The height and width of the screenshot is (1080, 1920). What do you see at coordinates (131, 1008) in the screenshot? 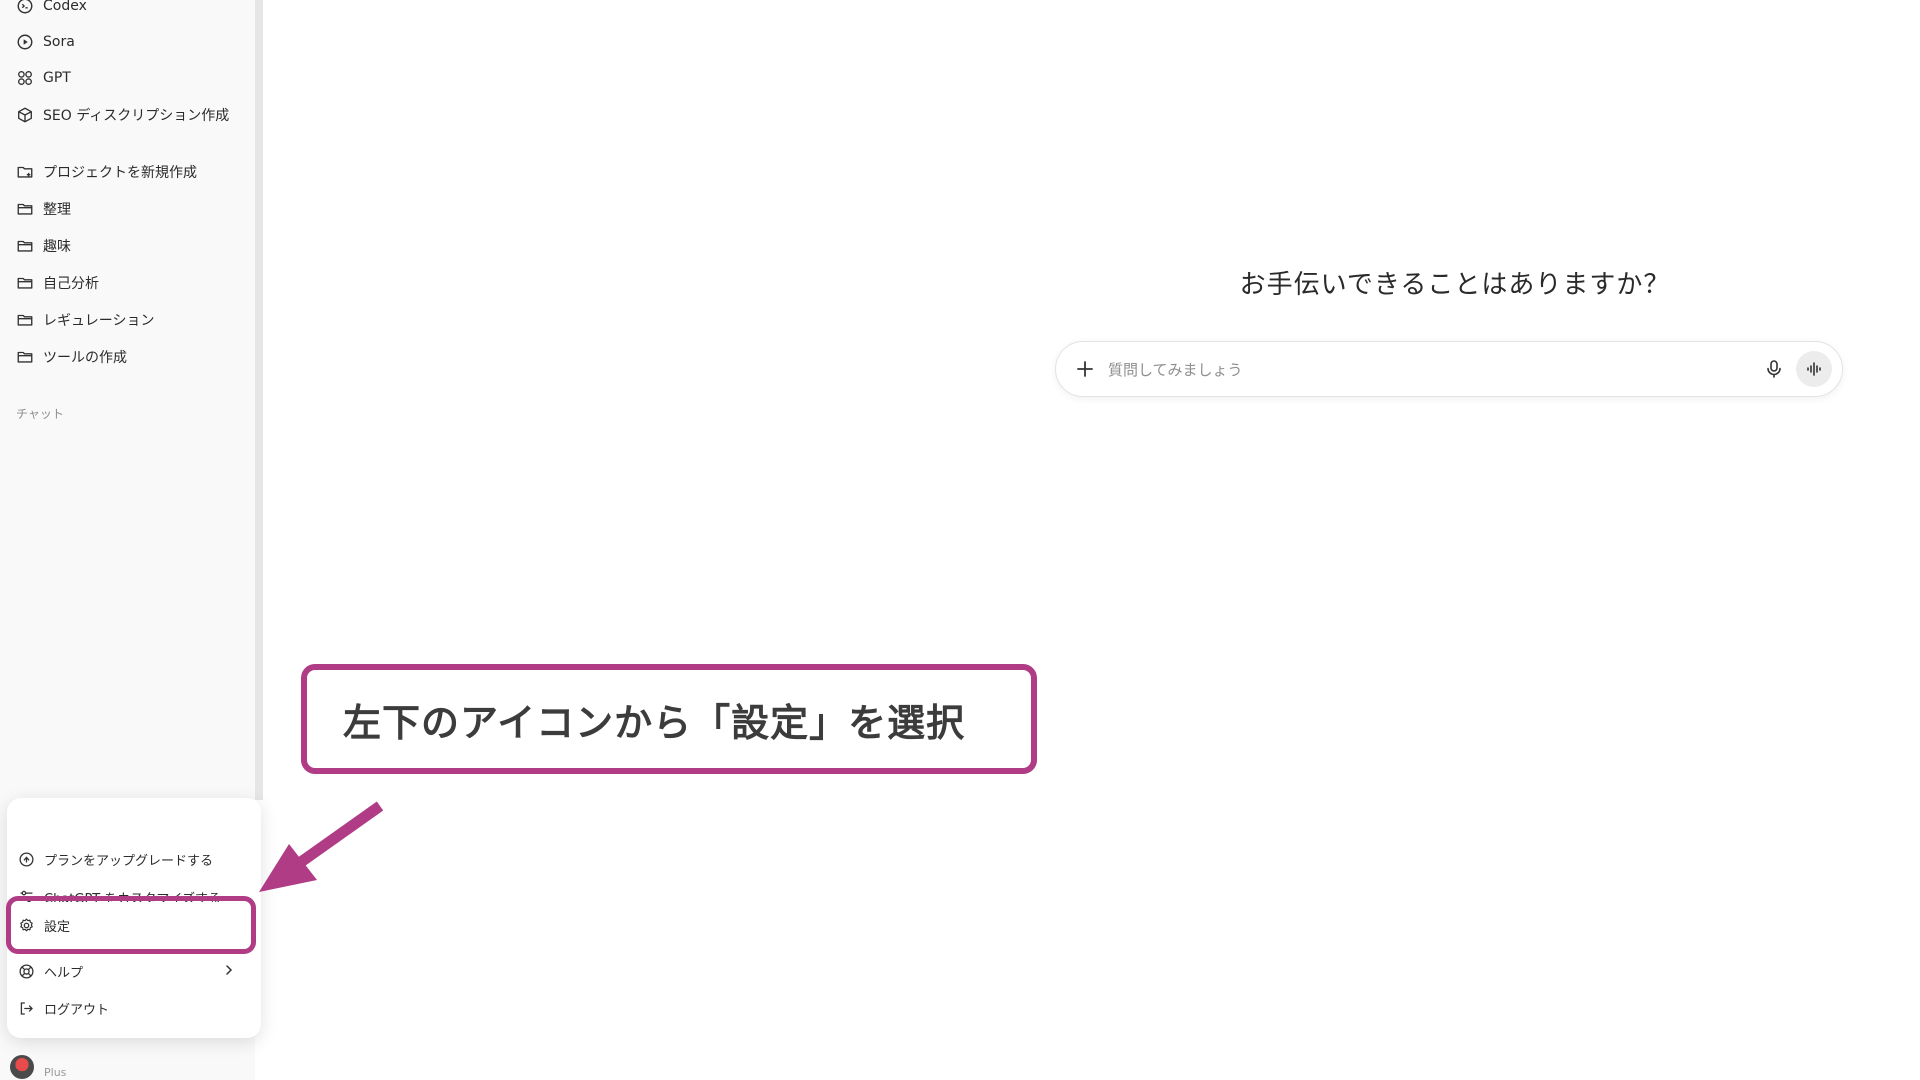
I see `menu-item-logout: ログアウト` at bounding box center [131, 1008].